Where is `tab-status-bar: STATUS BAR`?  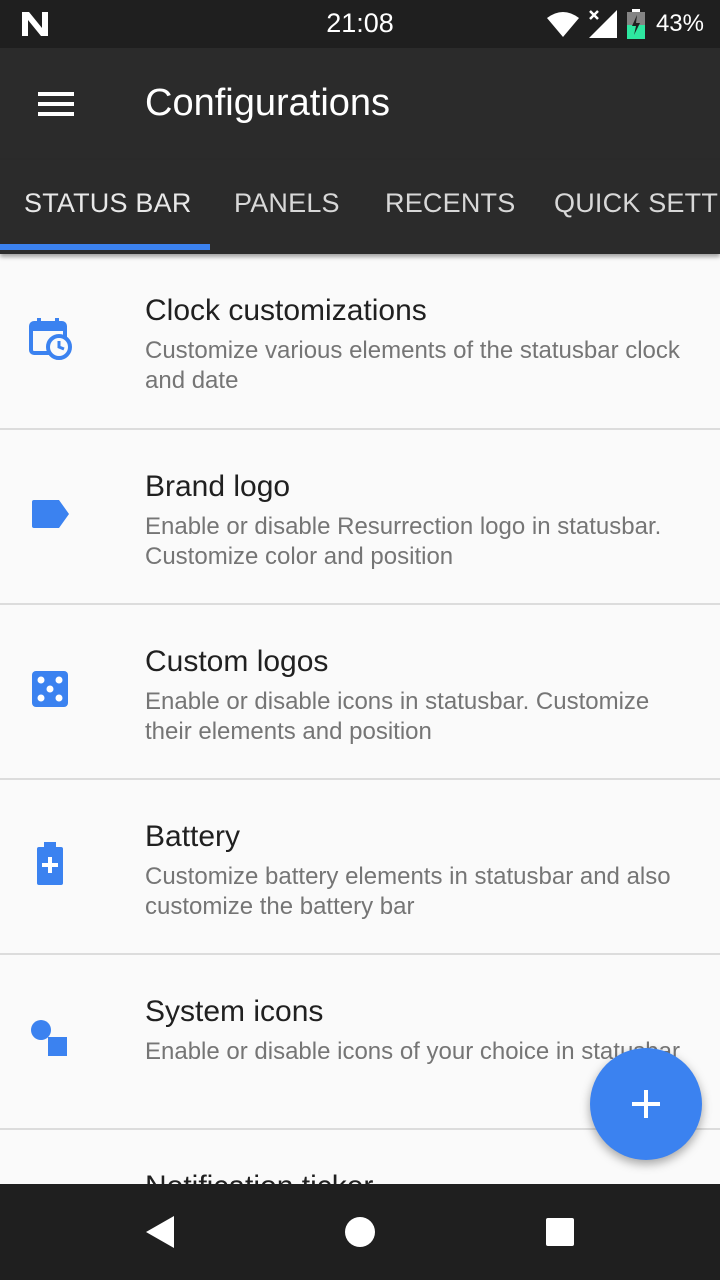 tab-status-bar: STATUS BAR is located at coordinates (108, 203).